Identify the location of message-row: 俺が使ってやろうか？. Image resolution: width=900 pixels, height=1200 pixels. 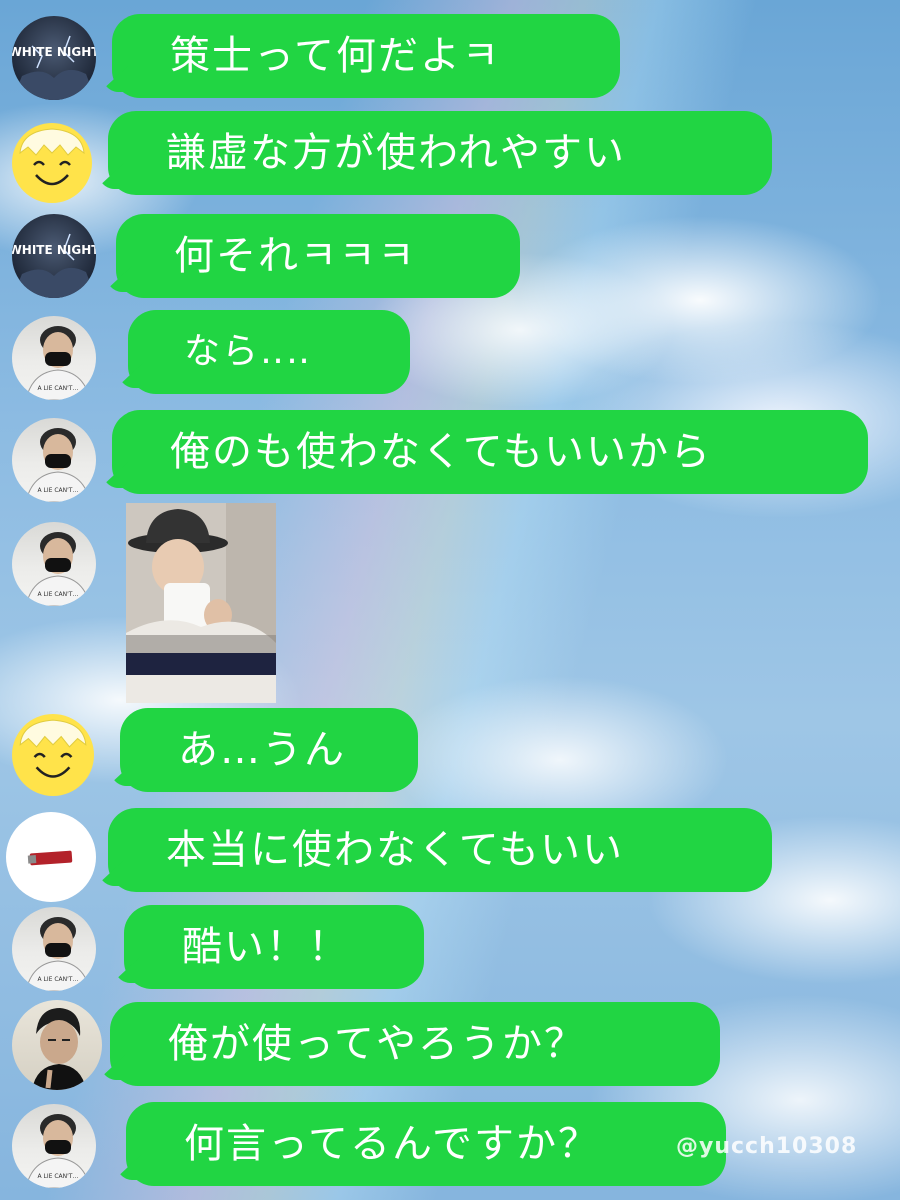
(450, 1048).